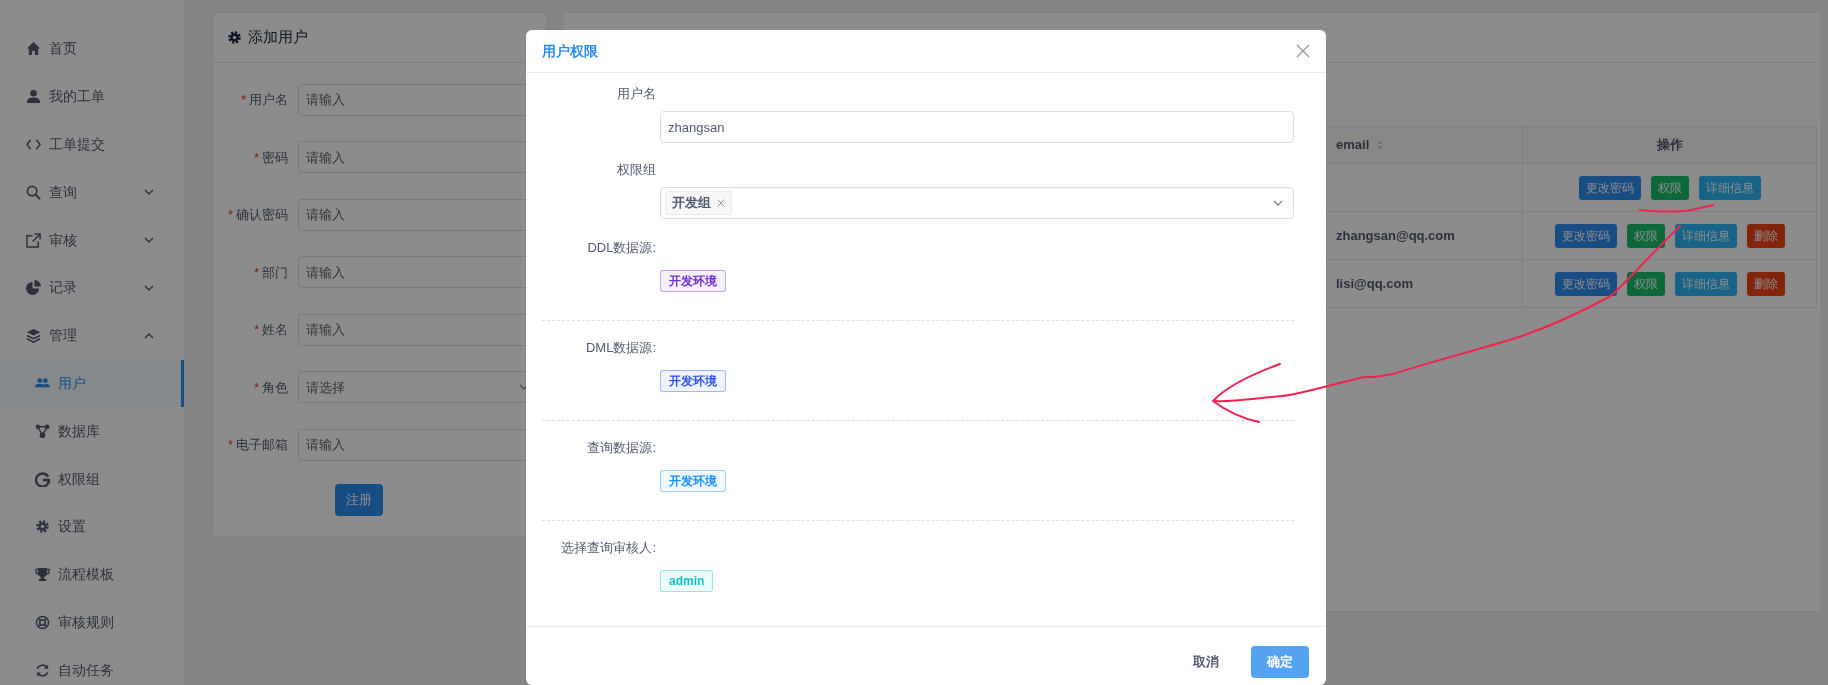  Describe the element at coordinates (621, 448) in the screenshot. I see `section-label: 查询数据源:` at that location.